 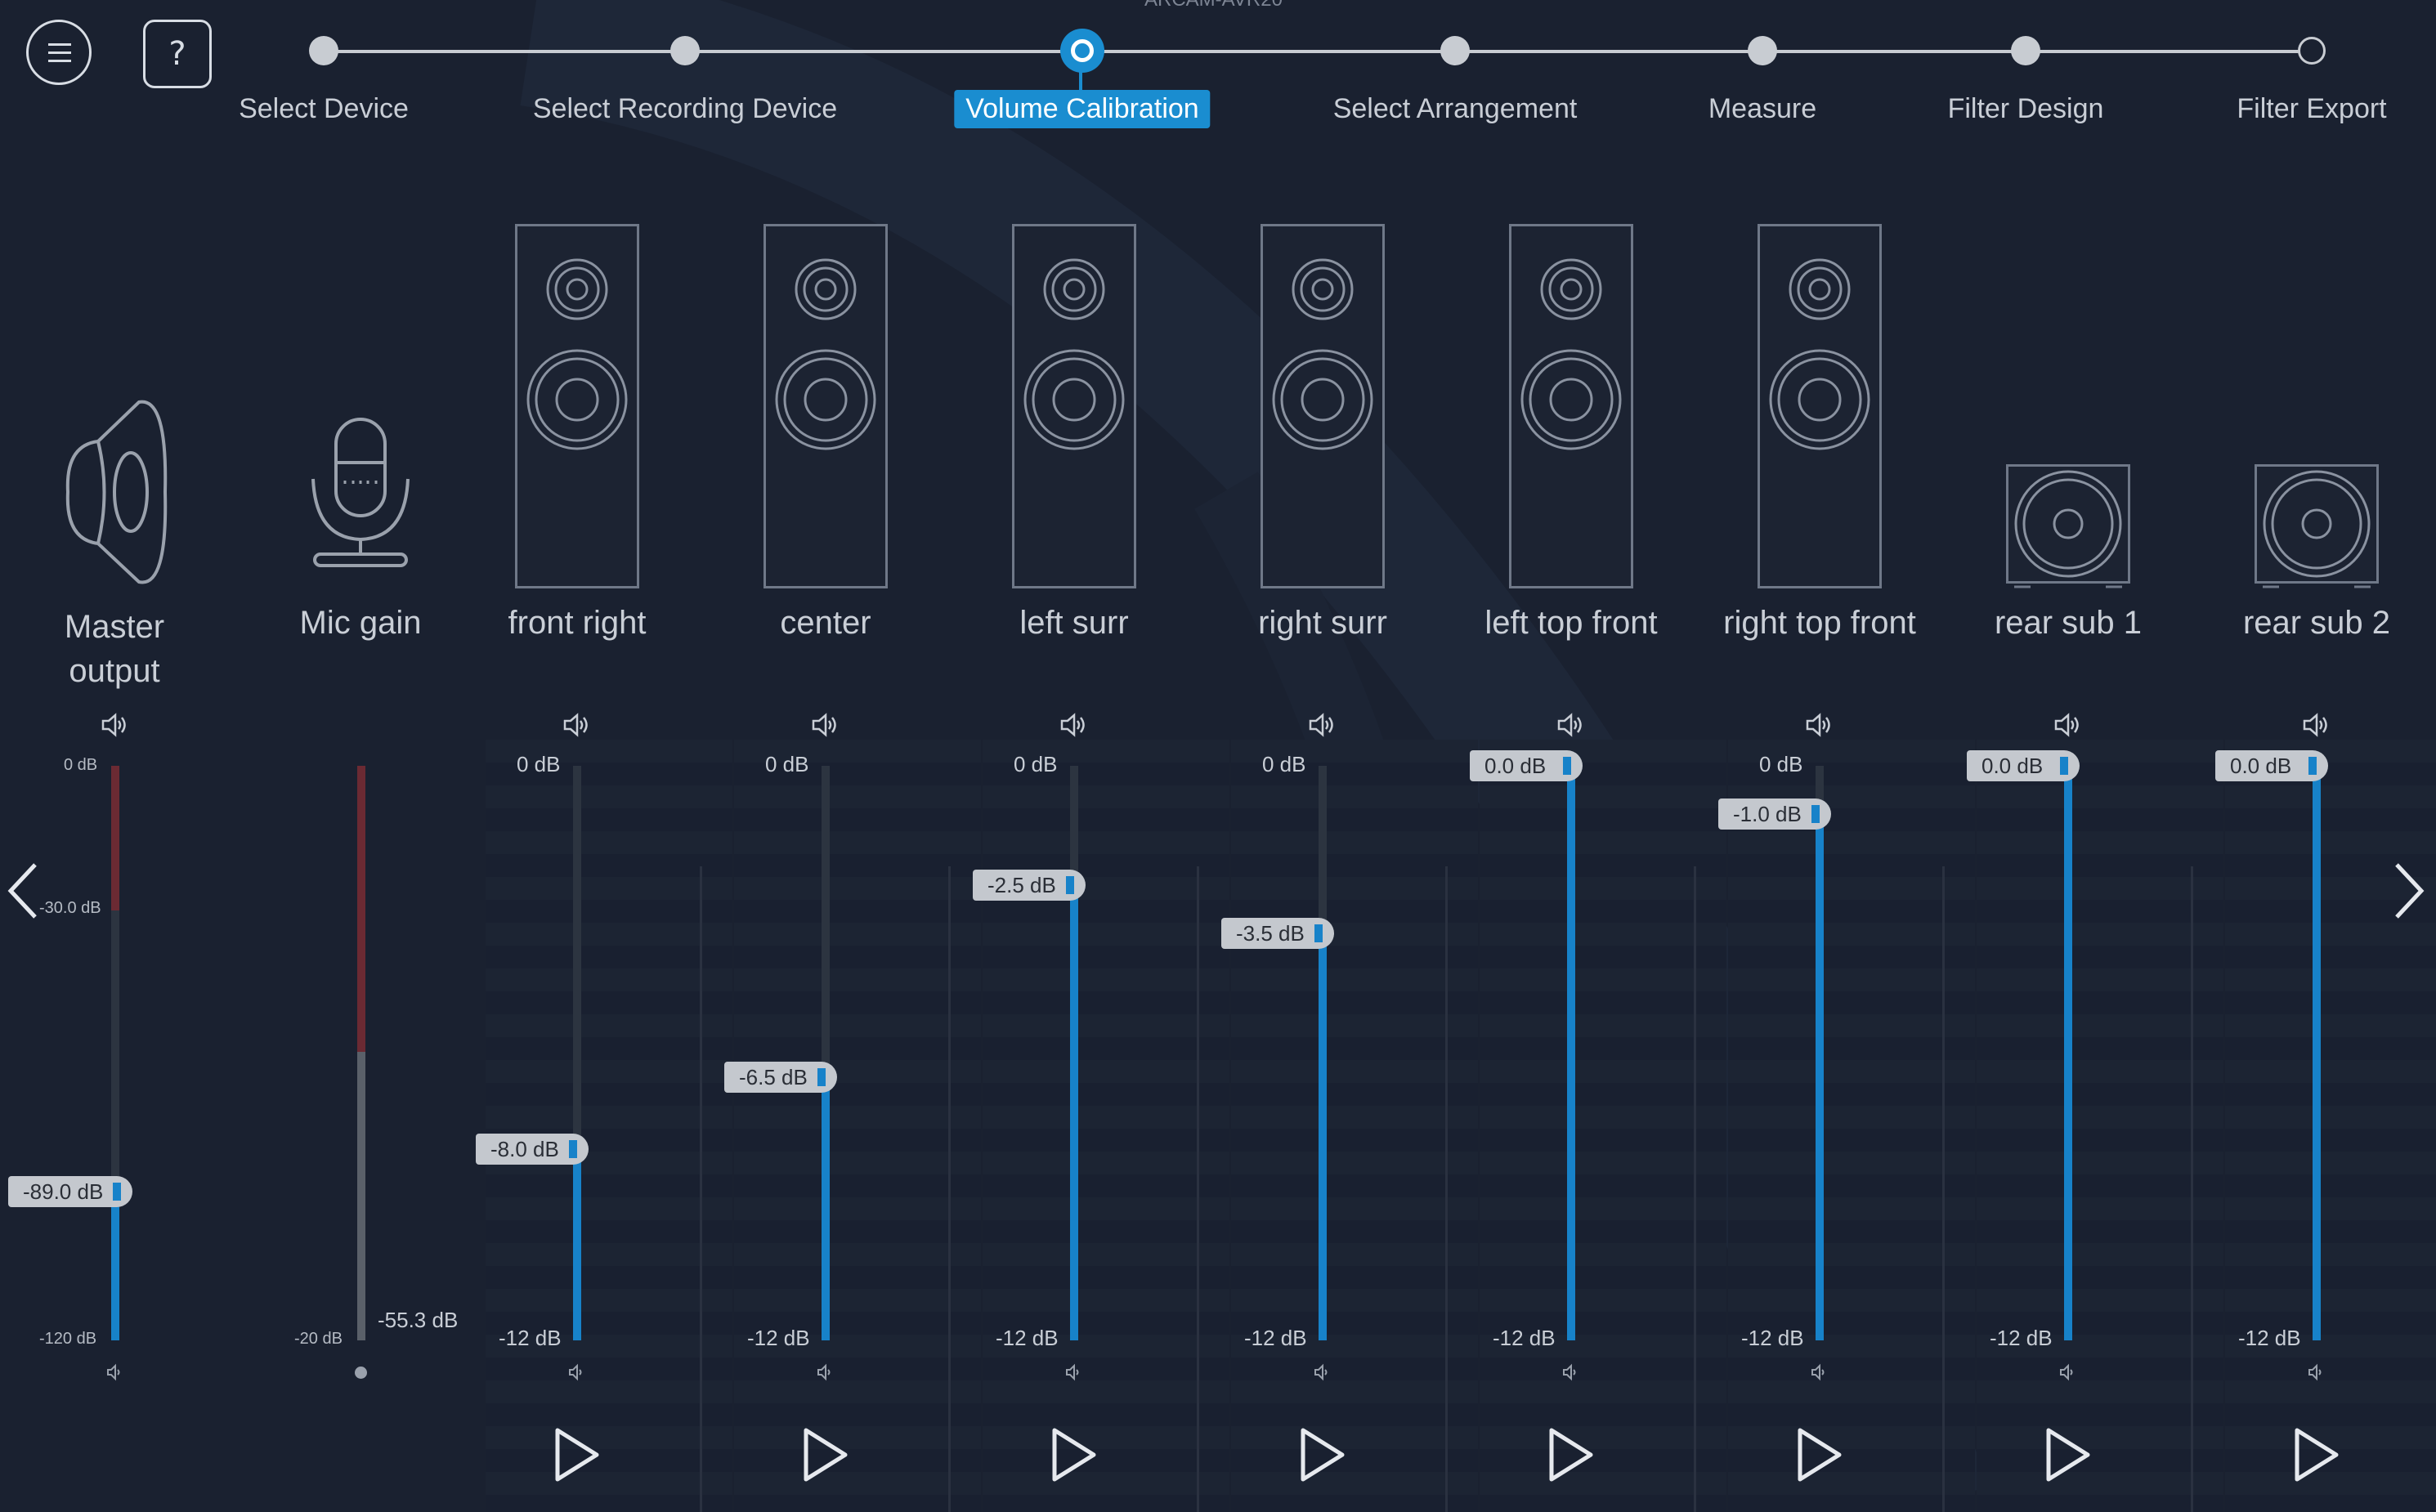 I want to click on step-label-2: Volume Calibration, so click(x=1082, y=109).